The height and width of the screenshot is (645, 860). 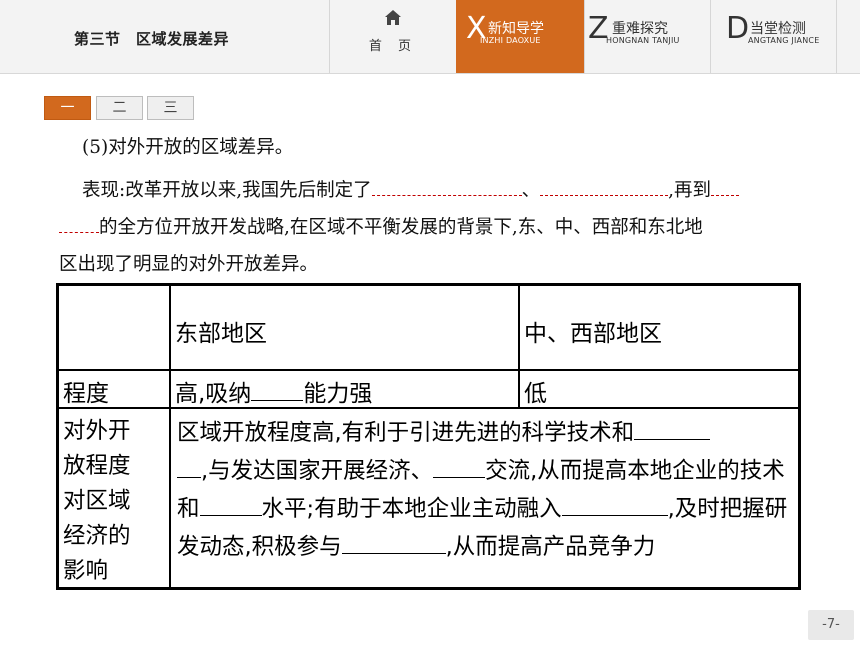 What do you see at coordinates (188, 147) in the screenshot?
I see `paragraph-heading: (5)对外开放的区域差异。` at bounding box center [188, 147].